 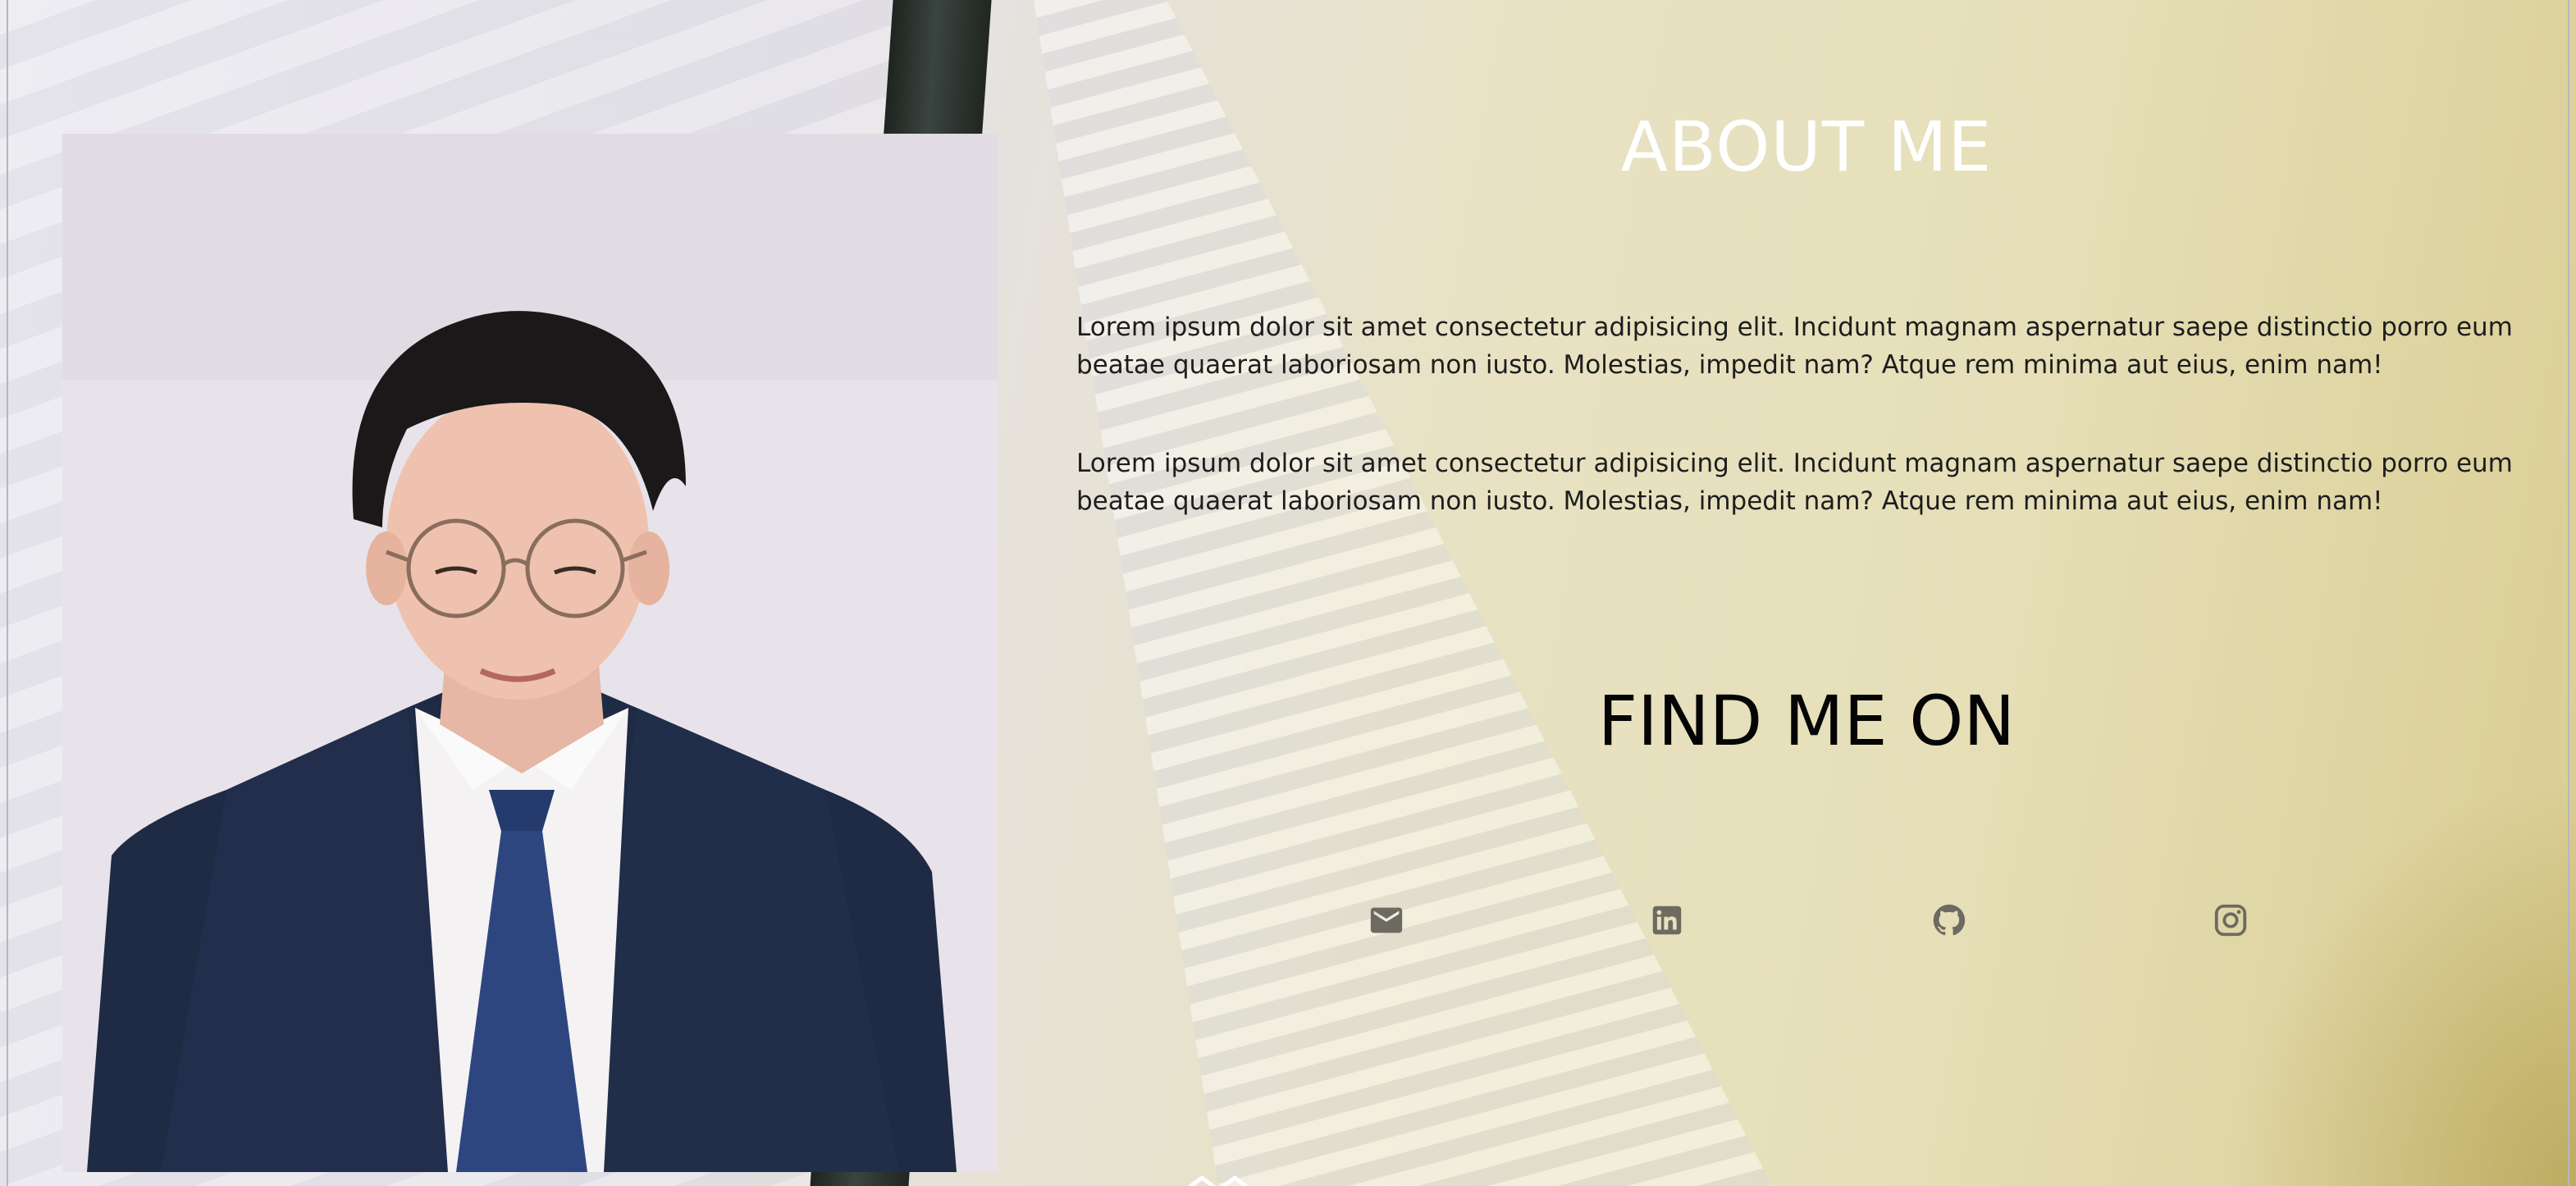 I want to click on find-me-title: FIND ME ON, so click(x=1807, y=721).